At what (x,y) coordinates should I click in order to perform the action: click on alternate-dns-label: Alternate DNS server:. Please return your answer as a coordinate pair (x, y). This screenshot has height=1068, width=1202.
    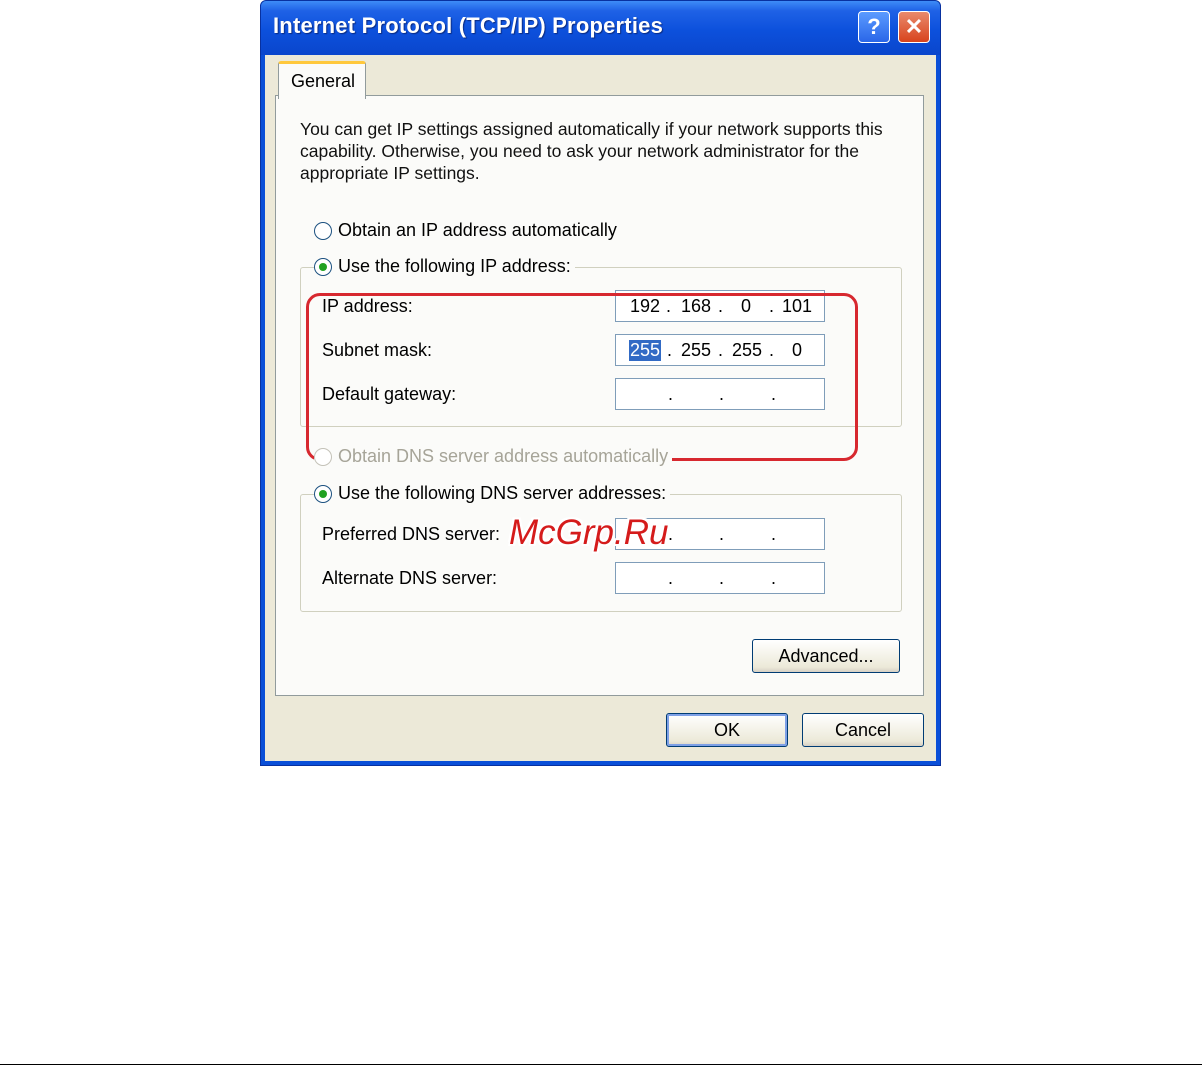
    Looking at the image, I should click on (410, 578).